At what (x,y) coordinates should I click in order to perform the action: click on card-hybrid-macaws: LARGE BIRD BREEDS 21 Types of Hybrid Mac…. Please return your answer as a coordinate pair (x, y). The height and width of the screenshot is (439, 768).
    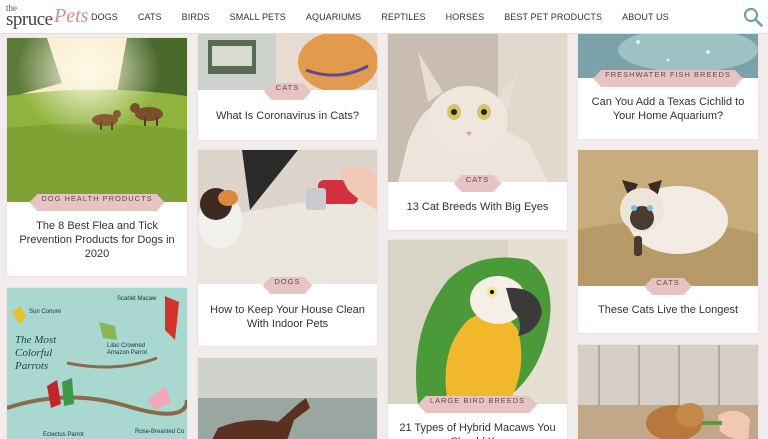
    Looking at the image, I should click on (477, 339).